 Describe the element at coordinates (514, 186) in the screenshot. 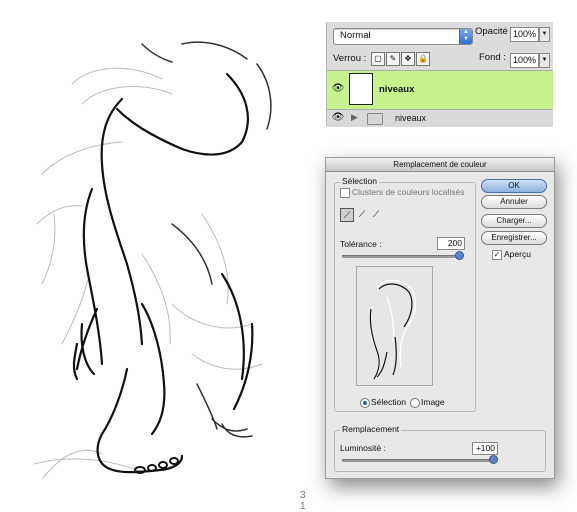

I see `ok-button: OK` at that location.